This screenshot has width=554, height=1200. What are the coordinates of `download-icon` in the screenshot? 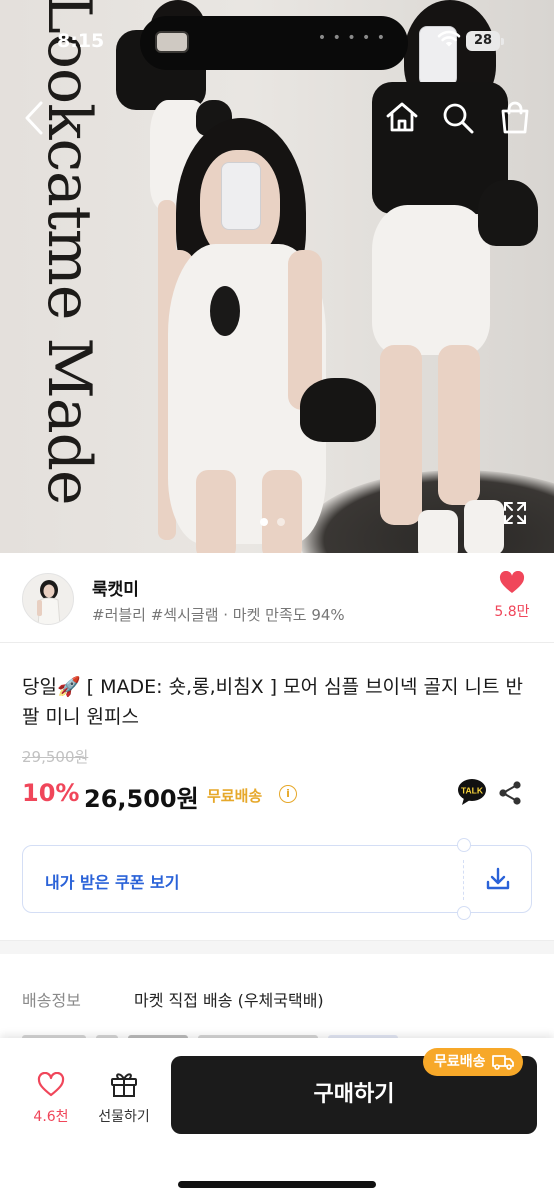 It's located at (498, 879).